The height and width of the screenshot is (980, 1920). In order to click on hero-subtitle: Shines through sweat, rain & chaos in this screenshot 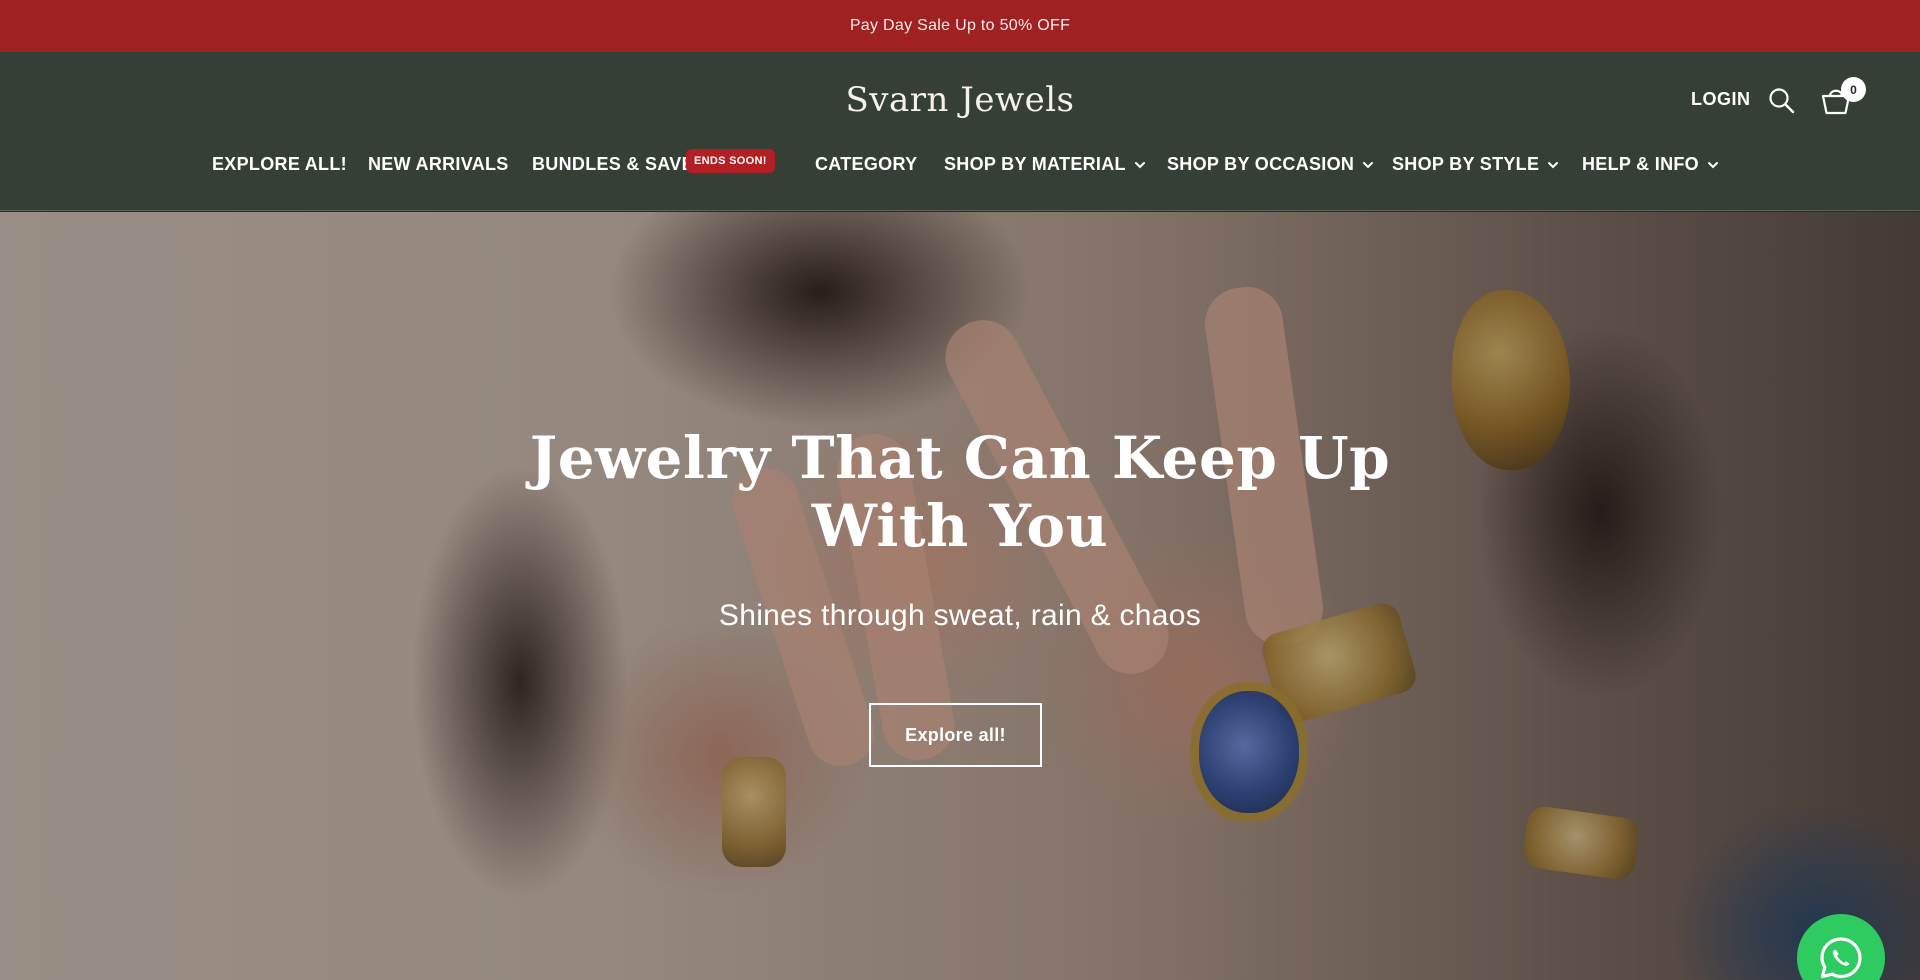, I will do `click(960, 615)`.